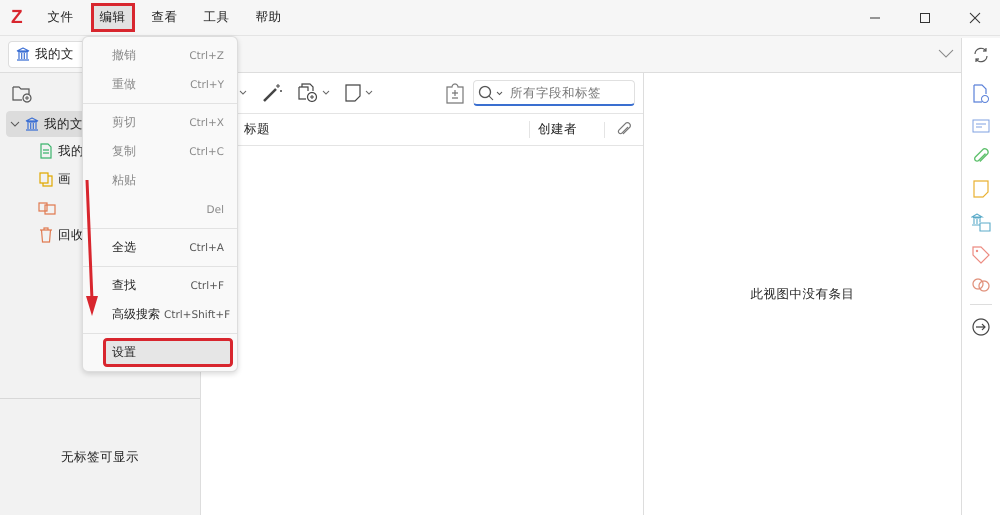 The image size is (1000, 515). I want to click on tab-label: 我的文, so click(54, 54).